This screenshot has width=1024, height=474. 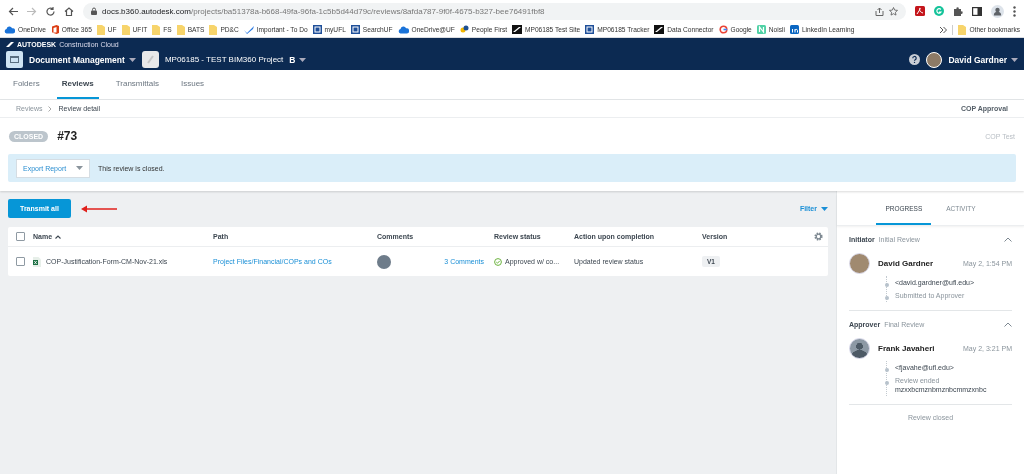 I want to click on back-icon, so click(x=13, y=11).